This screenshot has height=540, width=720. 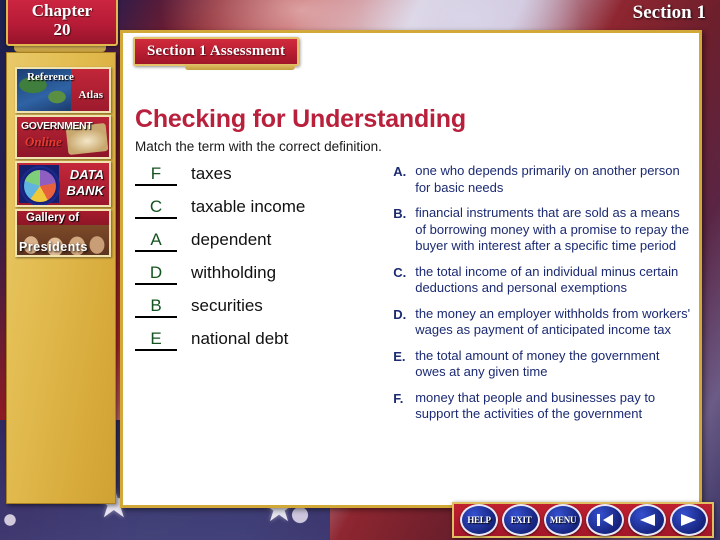 I want to click on answer-letter: E, so click(x=156, y=338).